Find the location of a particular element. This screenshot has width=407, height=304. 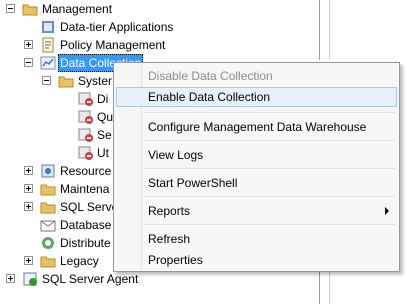

tree-item-policy-management: Policy Management is located at coordinates (155, 45).